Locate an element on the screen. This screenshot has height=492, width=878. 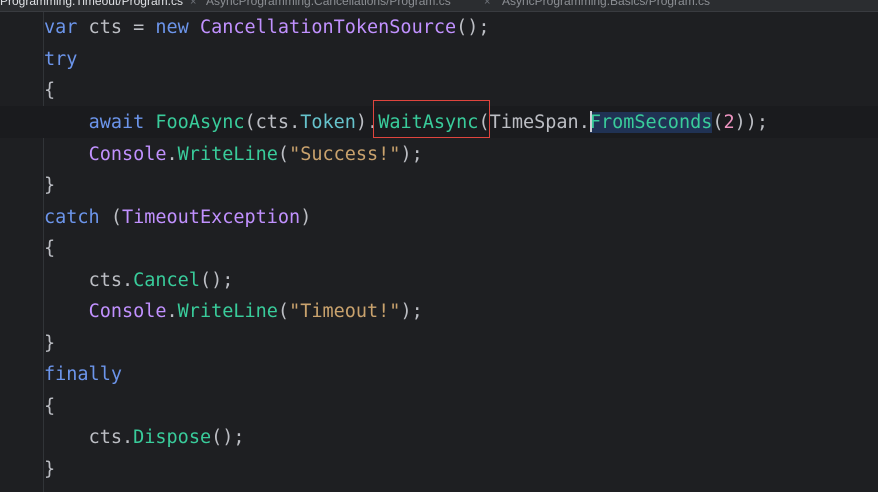
line-gutter is located at coordinates (20, 252).